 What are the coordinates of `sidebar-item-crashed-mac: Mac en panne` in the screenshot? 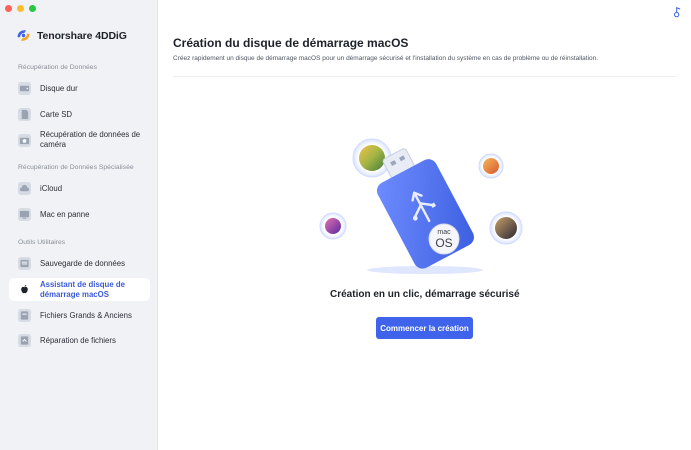 It's located at (79, 215).